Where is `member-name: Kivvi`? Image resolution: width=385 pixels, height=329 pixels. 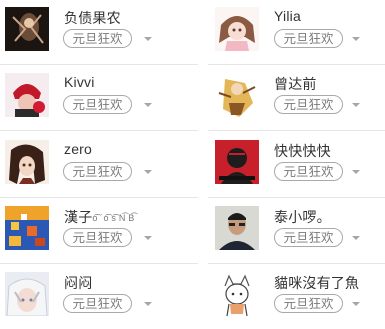
member-name: Kivvi is located at coordinates (79, 82).